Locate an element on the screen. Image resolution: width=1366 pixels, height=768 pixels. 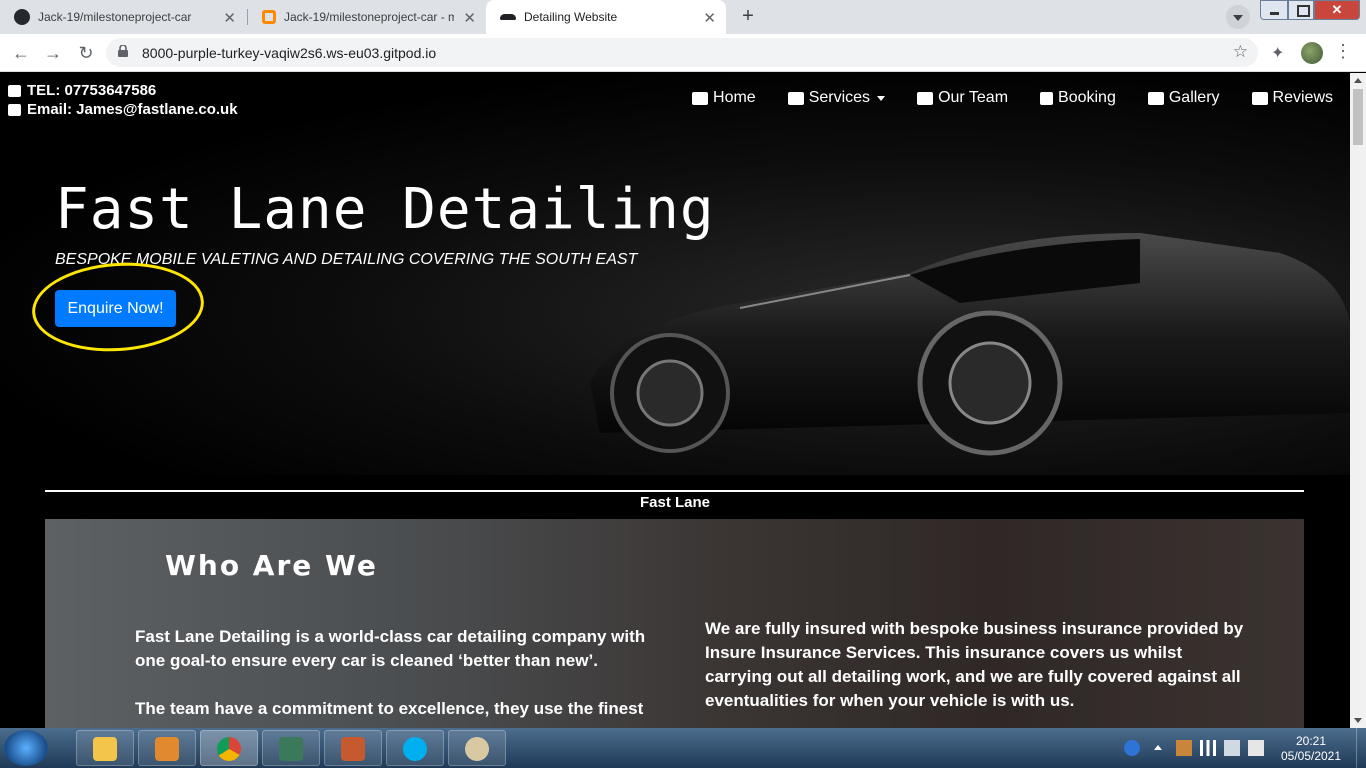
home-icon is located at coordinates (700, 98).